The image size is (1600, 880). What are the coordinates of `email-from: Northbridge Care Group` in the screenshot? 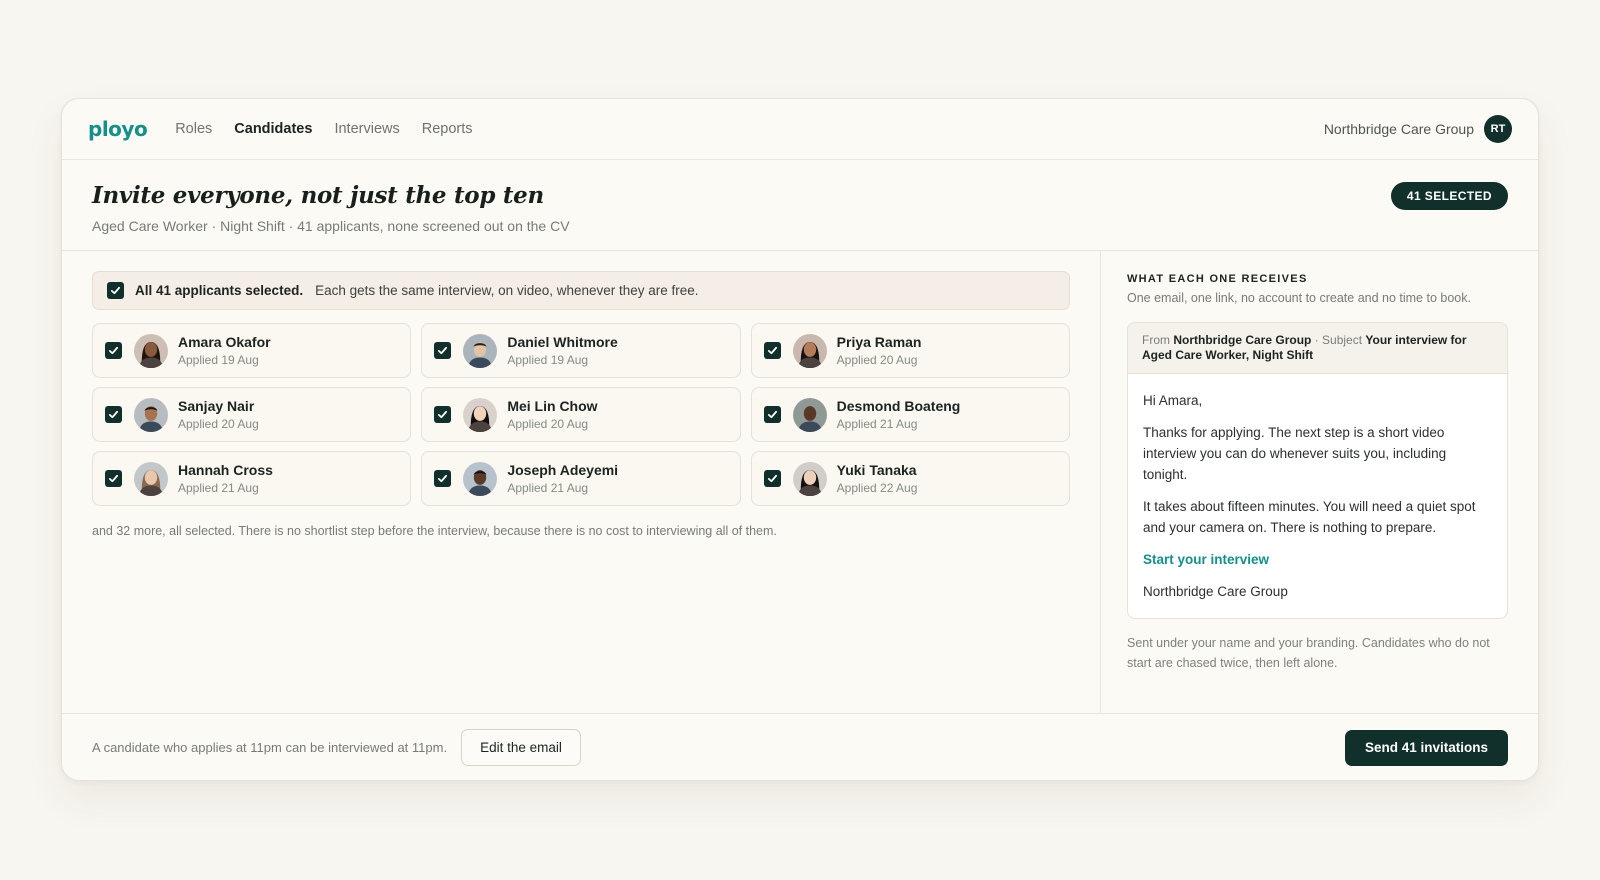 It's located at (1242, 340).